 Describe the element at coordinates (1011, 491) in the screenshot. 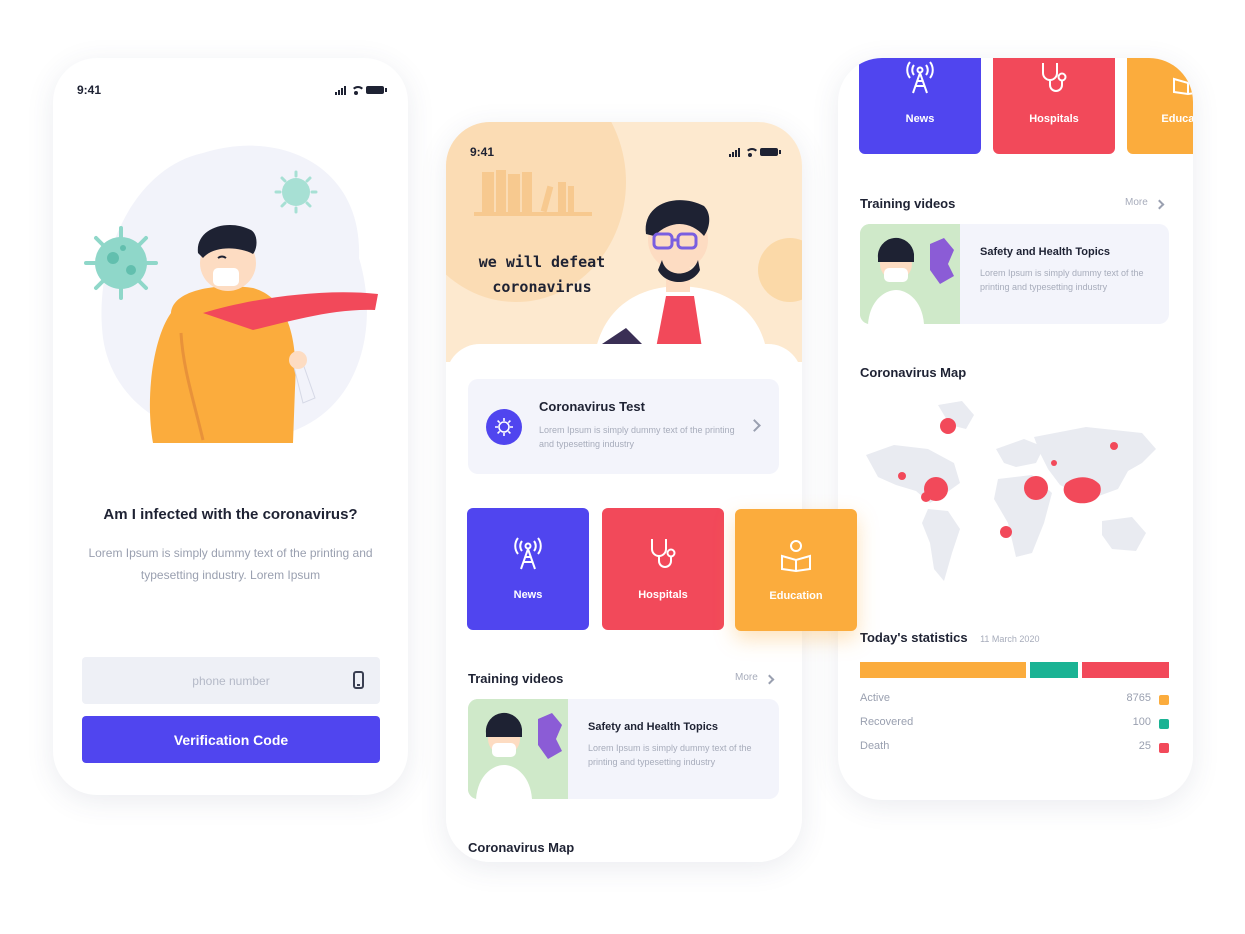

I see `world-map` at that location.